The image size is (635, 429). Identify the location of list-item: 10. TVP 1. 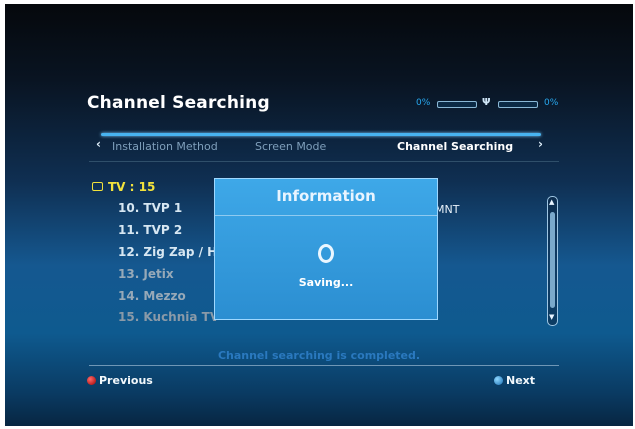
(150, 208).